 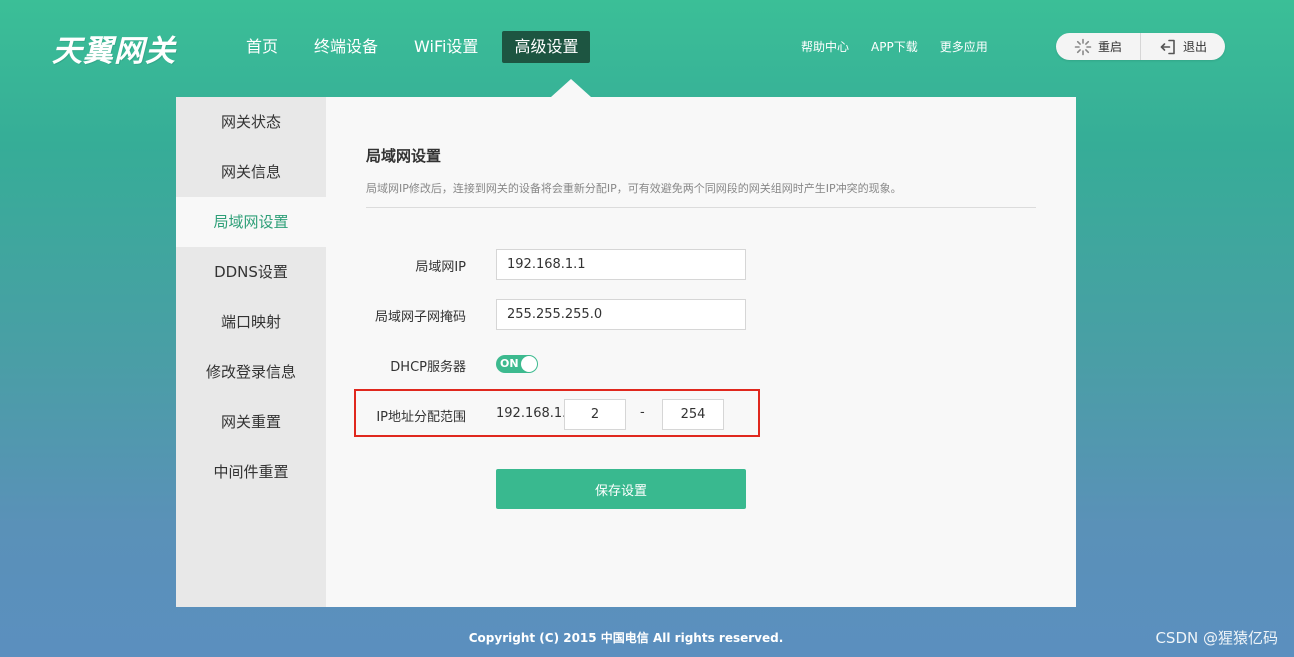 I want to click on sidebar-item-gateway-status: 网关状态, so click(x=251, y=122).